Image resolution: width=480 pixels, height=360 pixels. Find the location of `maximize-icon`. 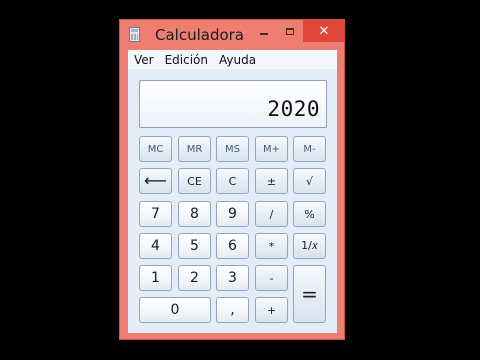

maximize-icon is located at coordinates (290, 31).